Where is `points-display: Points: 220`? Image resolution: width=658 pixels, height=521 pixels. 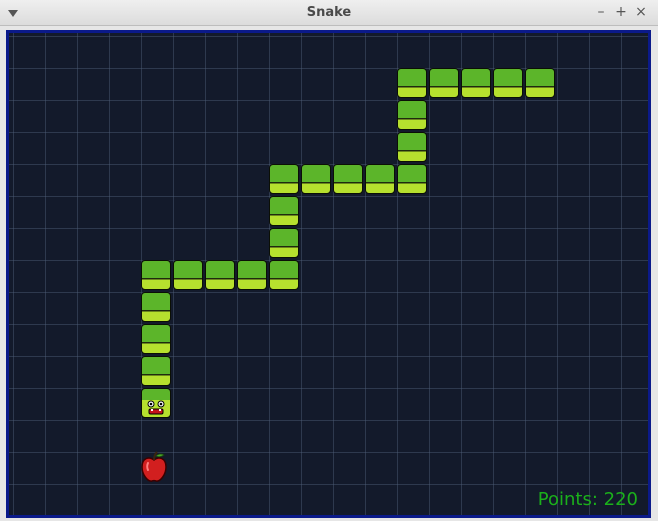 points-display: Points: 220 is located at coordinates (587, 499).